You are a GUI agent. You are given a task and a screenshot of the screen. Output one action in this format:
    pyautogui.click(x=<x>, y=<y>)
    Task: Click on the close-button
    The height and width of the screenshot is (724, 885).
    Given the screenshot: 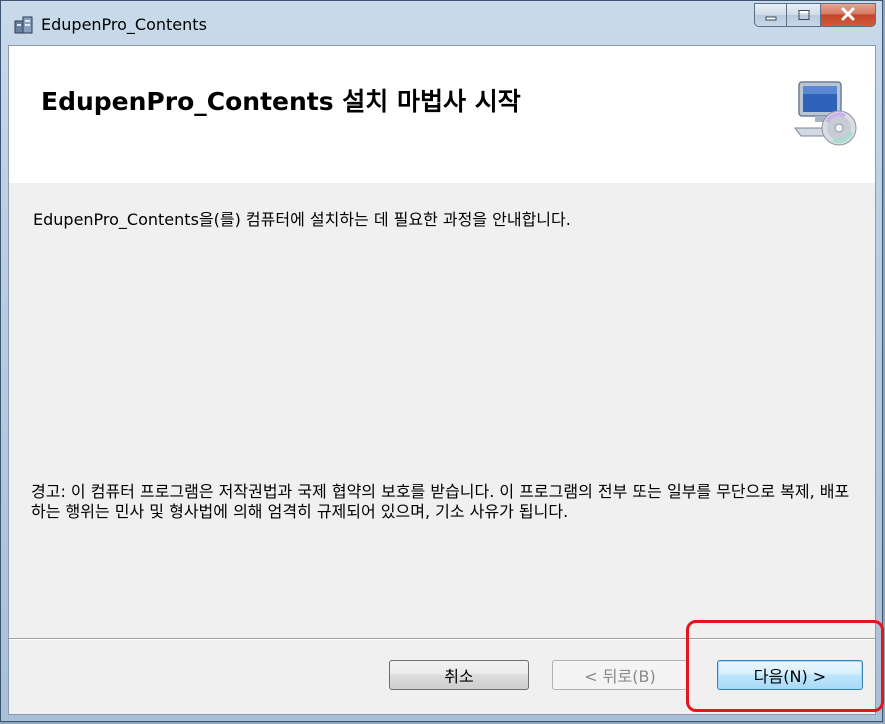 What is the action you would take?
    pyautogui.click(x=848, y=15)
    